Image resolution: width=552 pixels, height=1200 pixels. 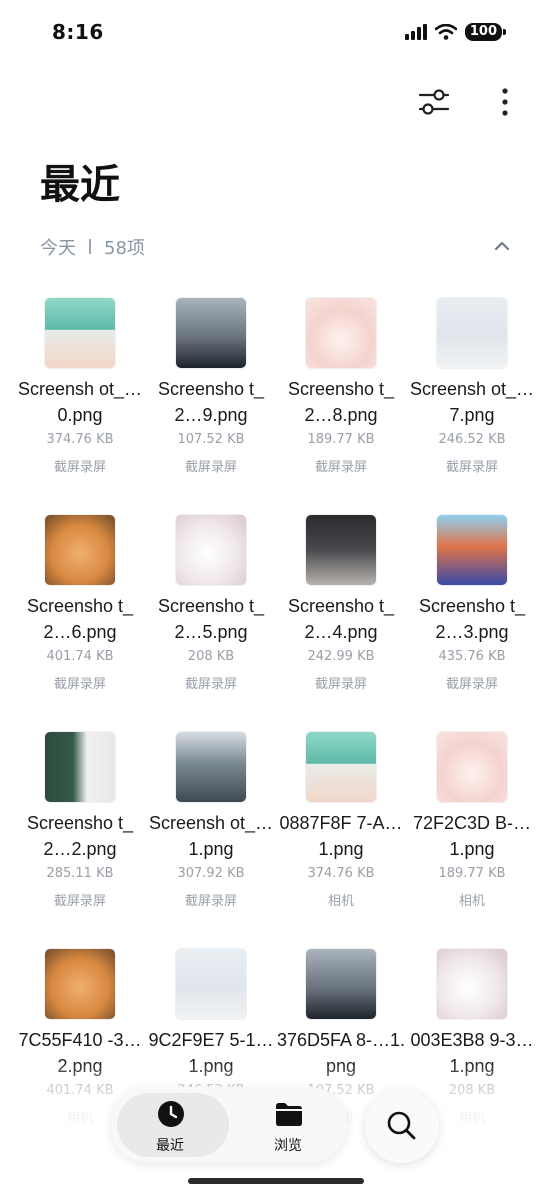 I want to click on file-item: Screensh ot_…0.png 374.76 KB 截屏录屏, so click(x=80, y=393).